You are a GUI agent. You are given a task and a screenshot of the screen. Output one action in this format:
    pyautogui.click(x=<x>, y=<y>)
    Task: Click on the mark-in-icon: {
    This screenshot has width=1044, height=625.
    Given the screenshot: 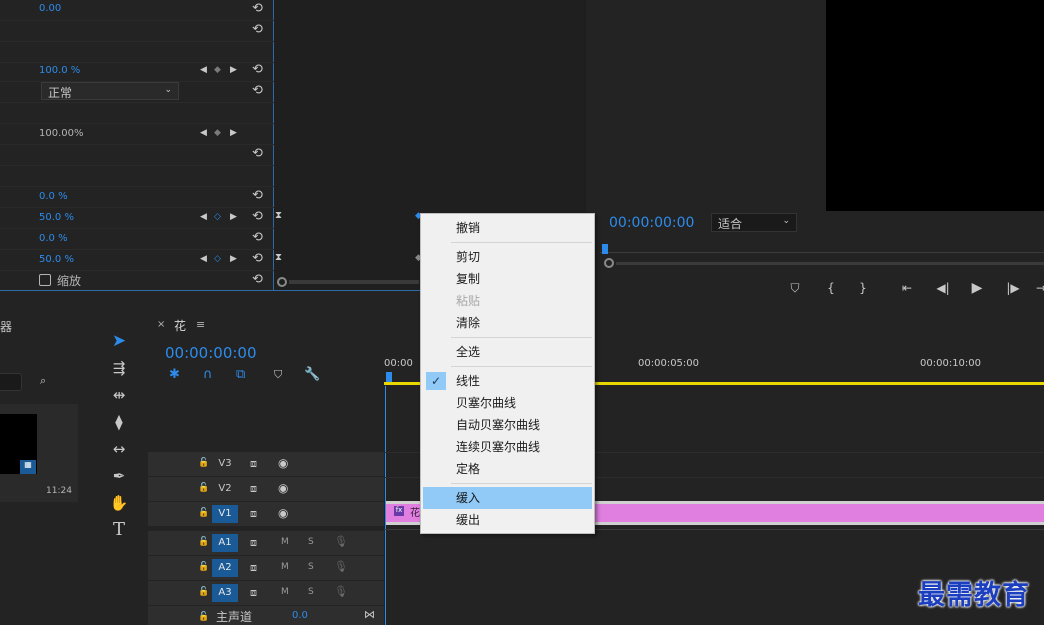 What is the action you would take?
    pyautogui.click(x=831, y=288)
    